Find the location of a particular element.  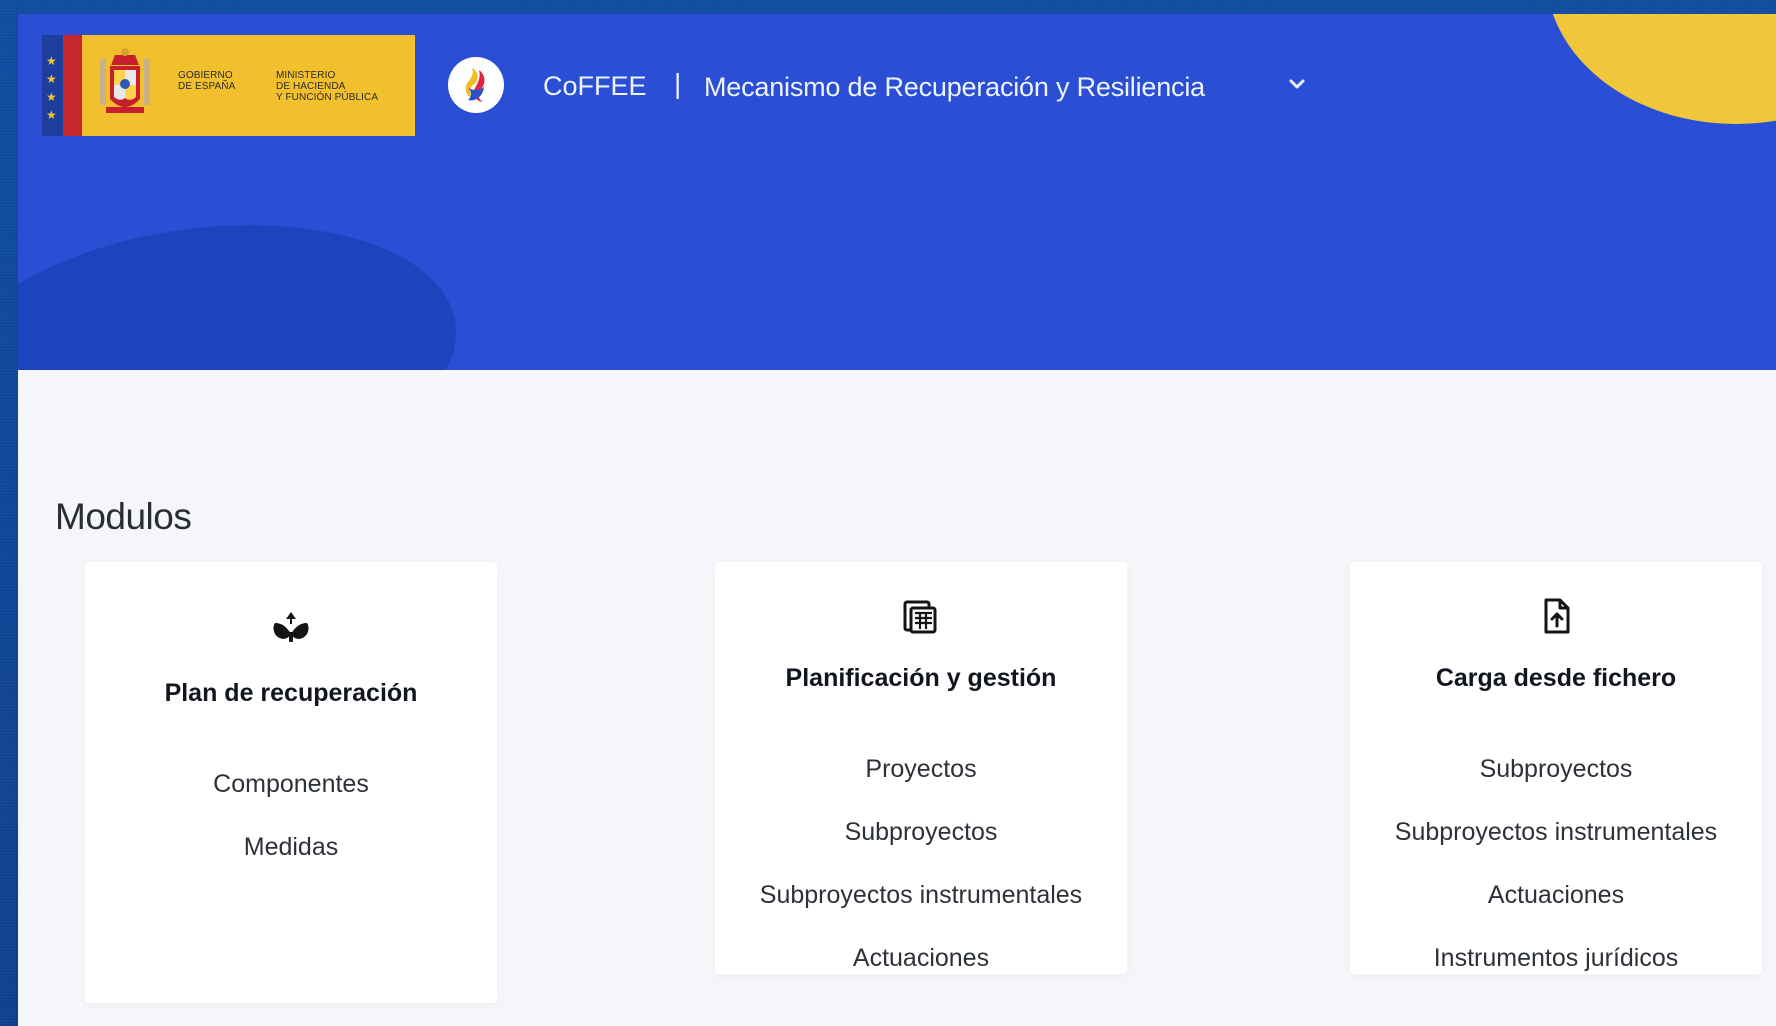

module-card-plan-recuperacion: Plan de recuperación Componentes Medidas is located at coordinates (291, 782).